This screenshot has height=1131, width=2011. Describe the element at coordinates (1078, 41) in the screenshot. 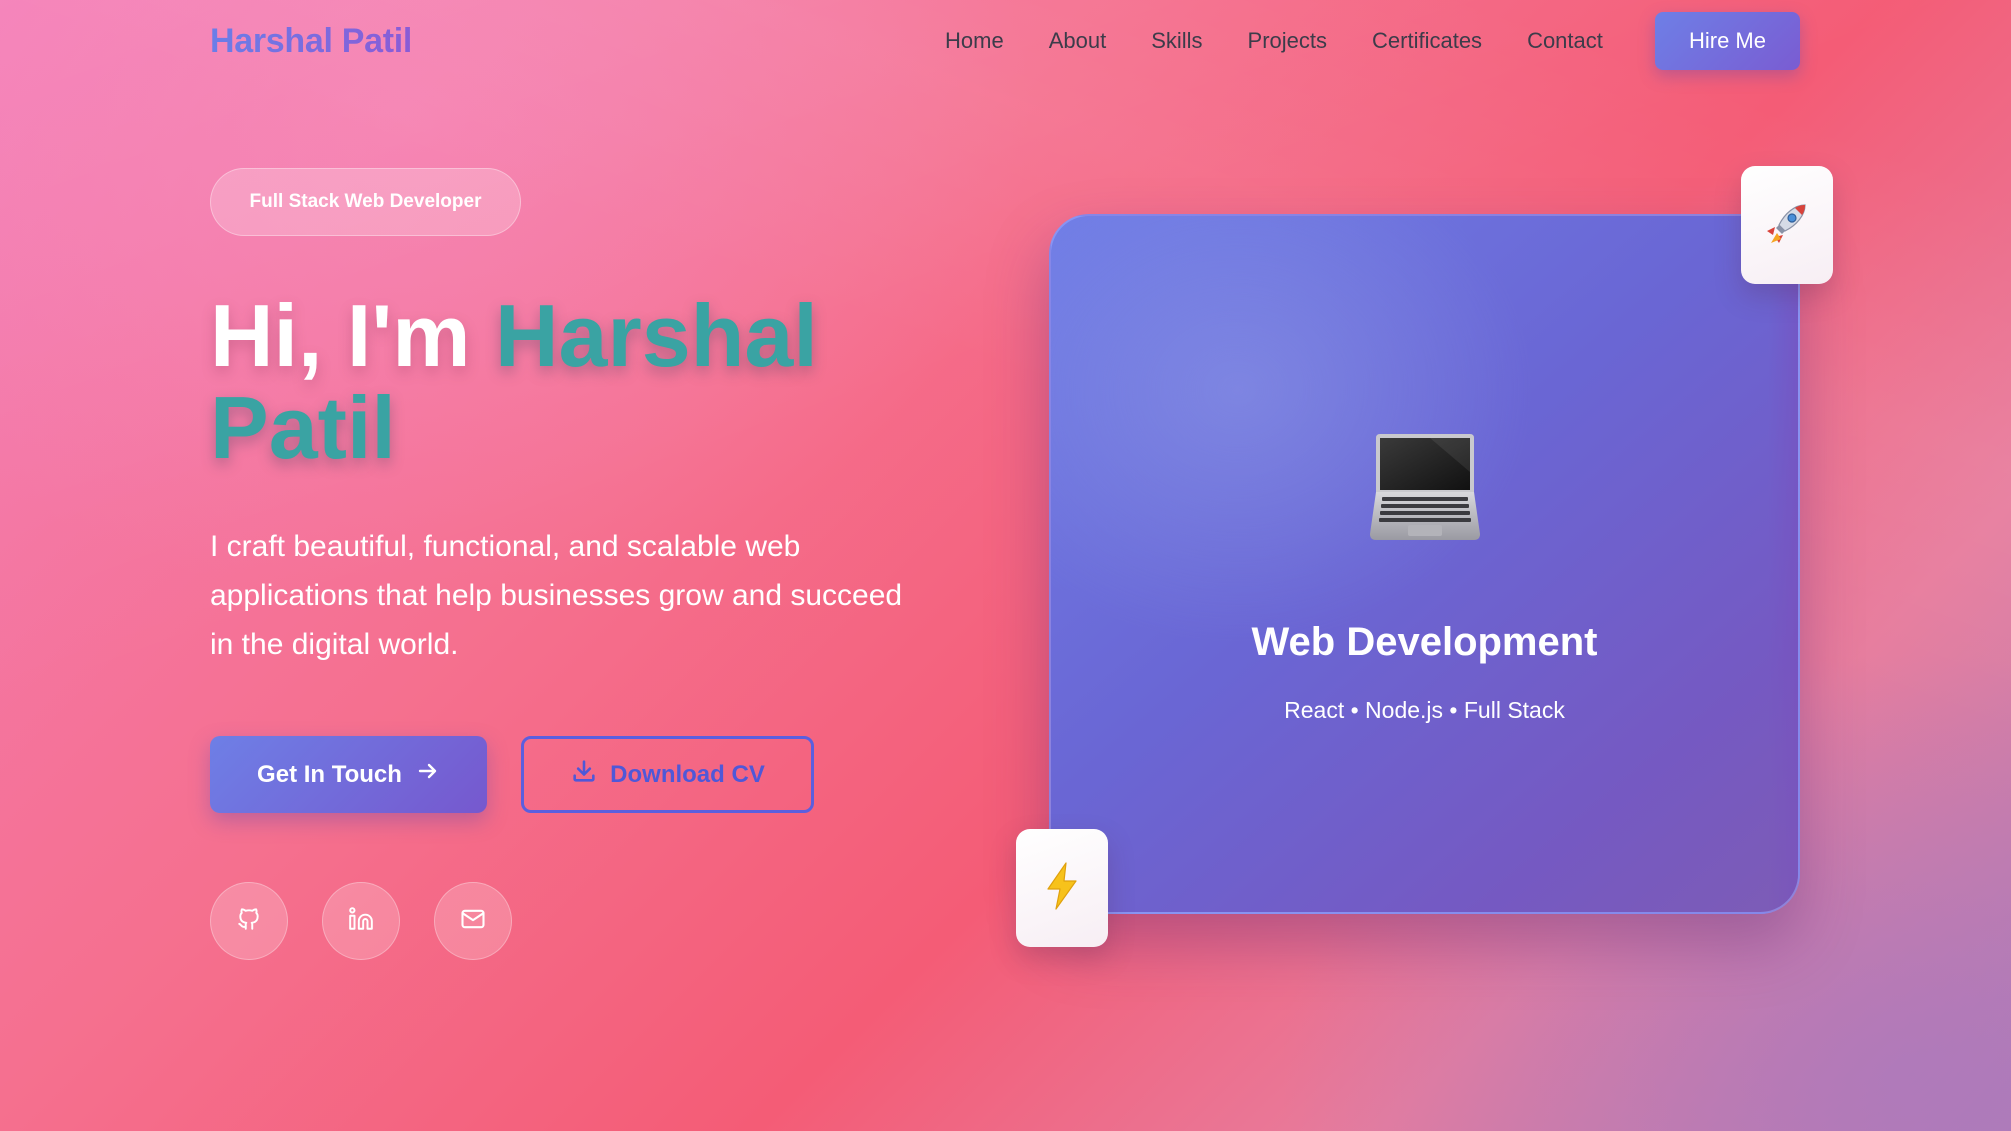

I see `nav-link-about: About` at that location.